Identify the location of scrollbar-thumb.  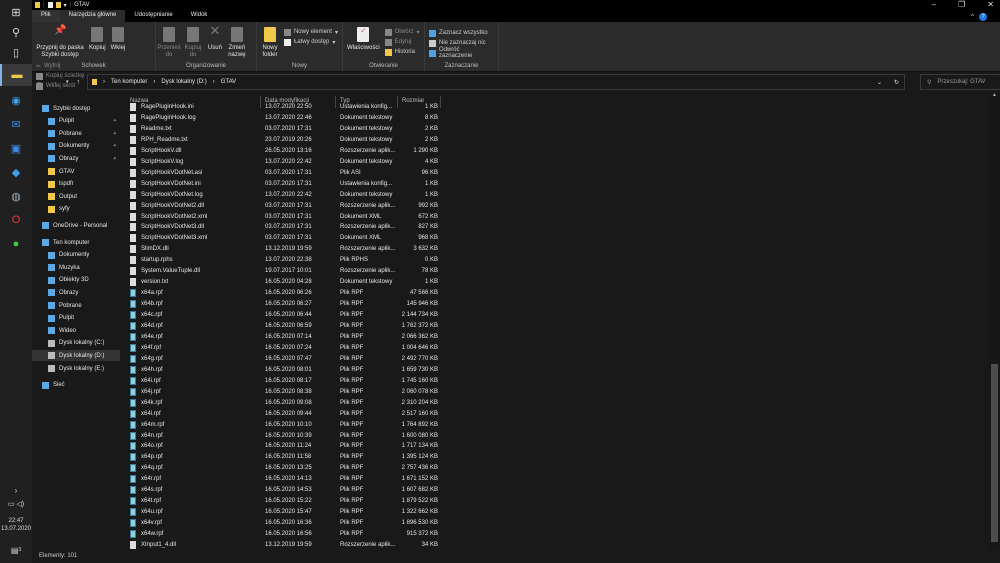
(994, 453).